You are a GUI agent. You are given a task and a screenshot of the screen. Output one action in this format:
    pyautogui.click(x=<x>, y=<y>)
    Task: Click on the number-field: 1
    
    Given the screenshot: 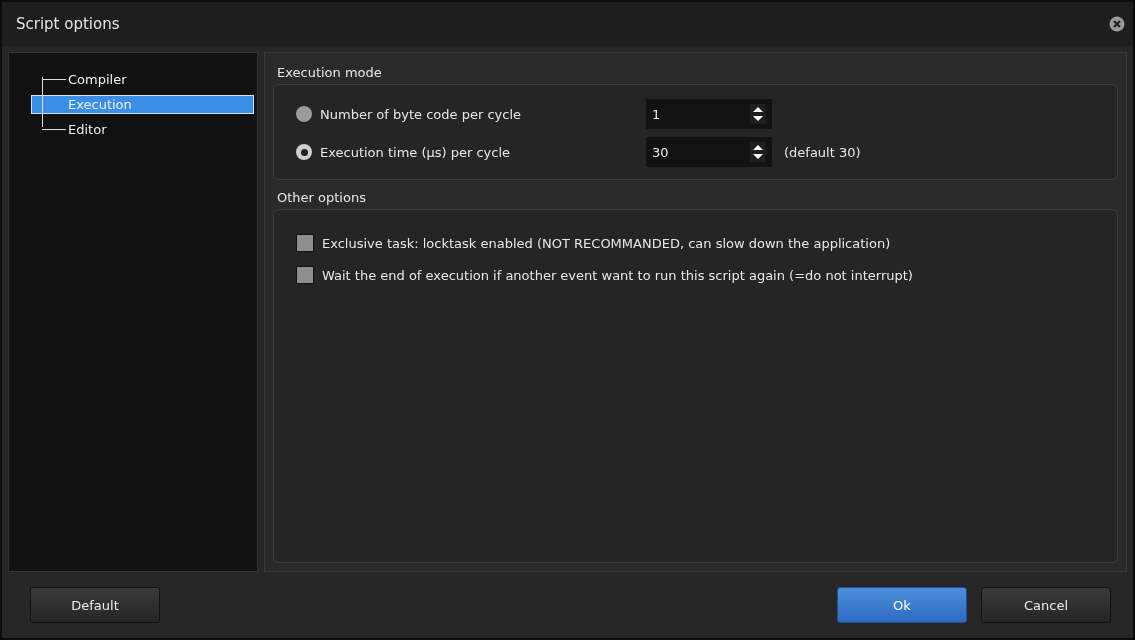 What is the action you would take?
    pyautogui.click(x=709, y=114)
    